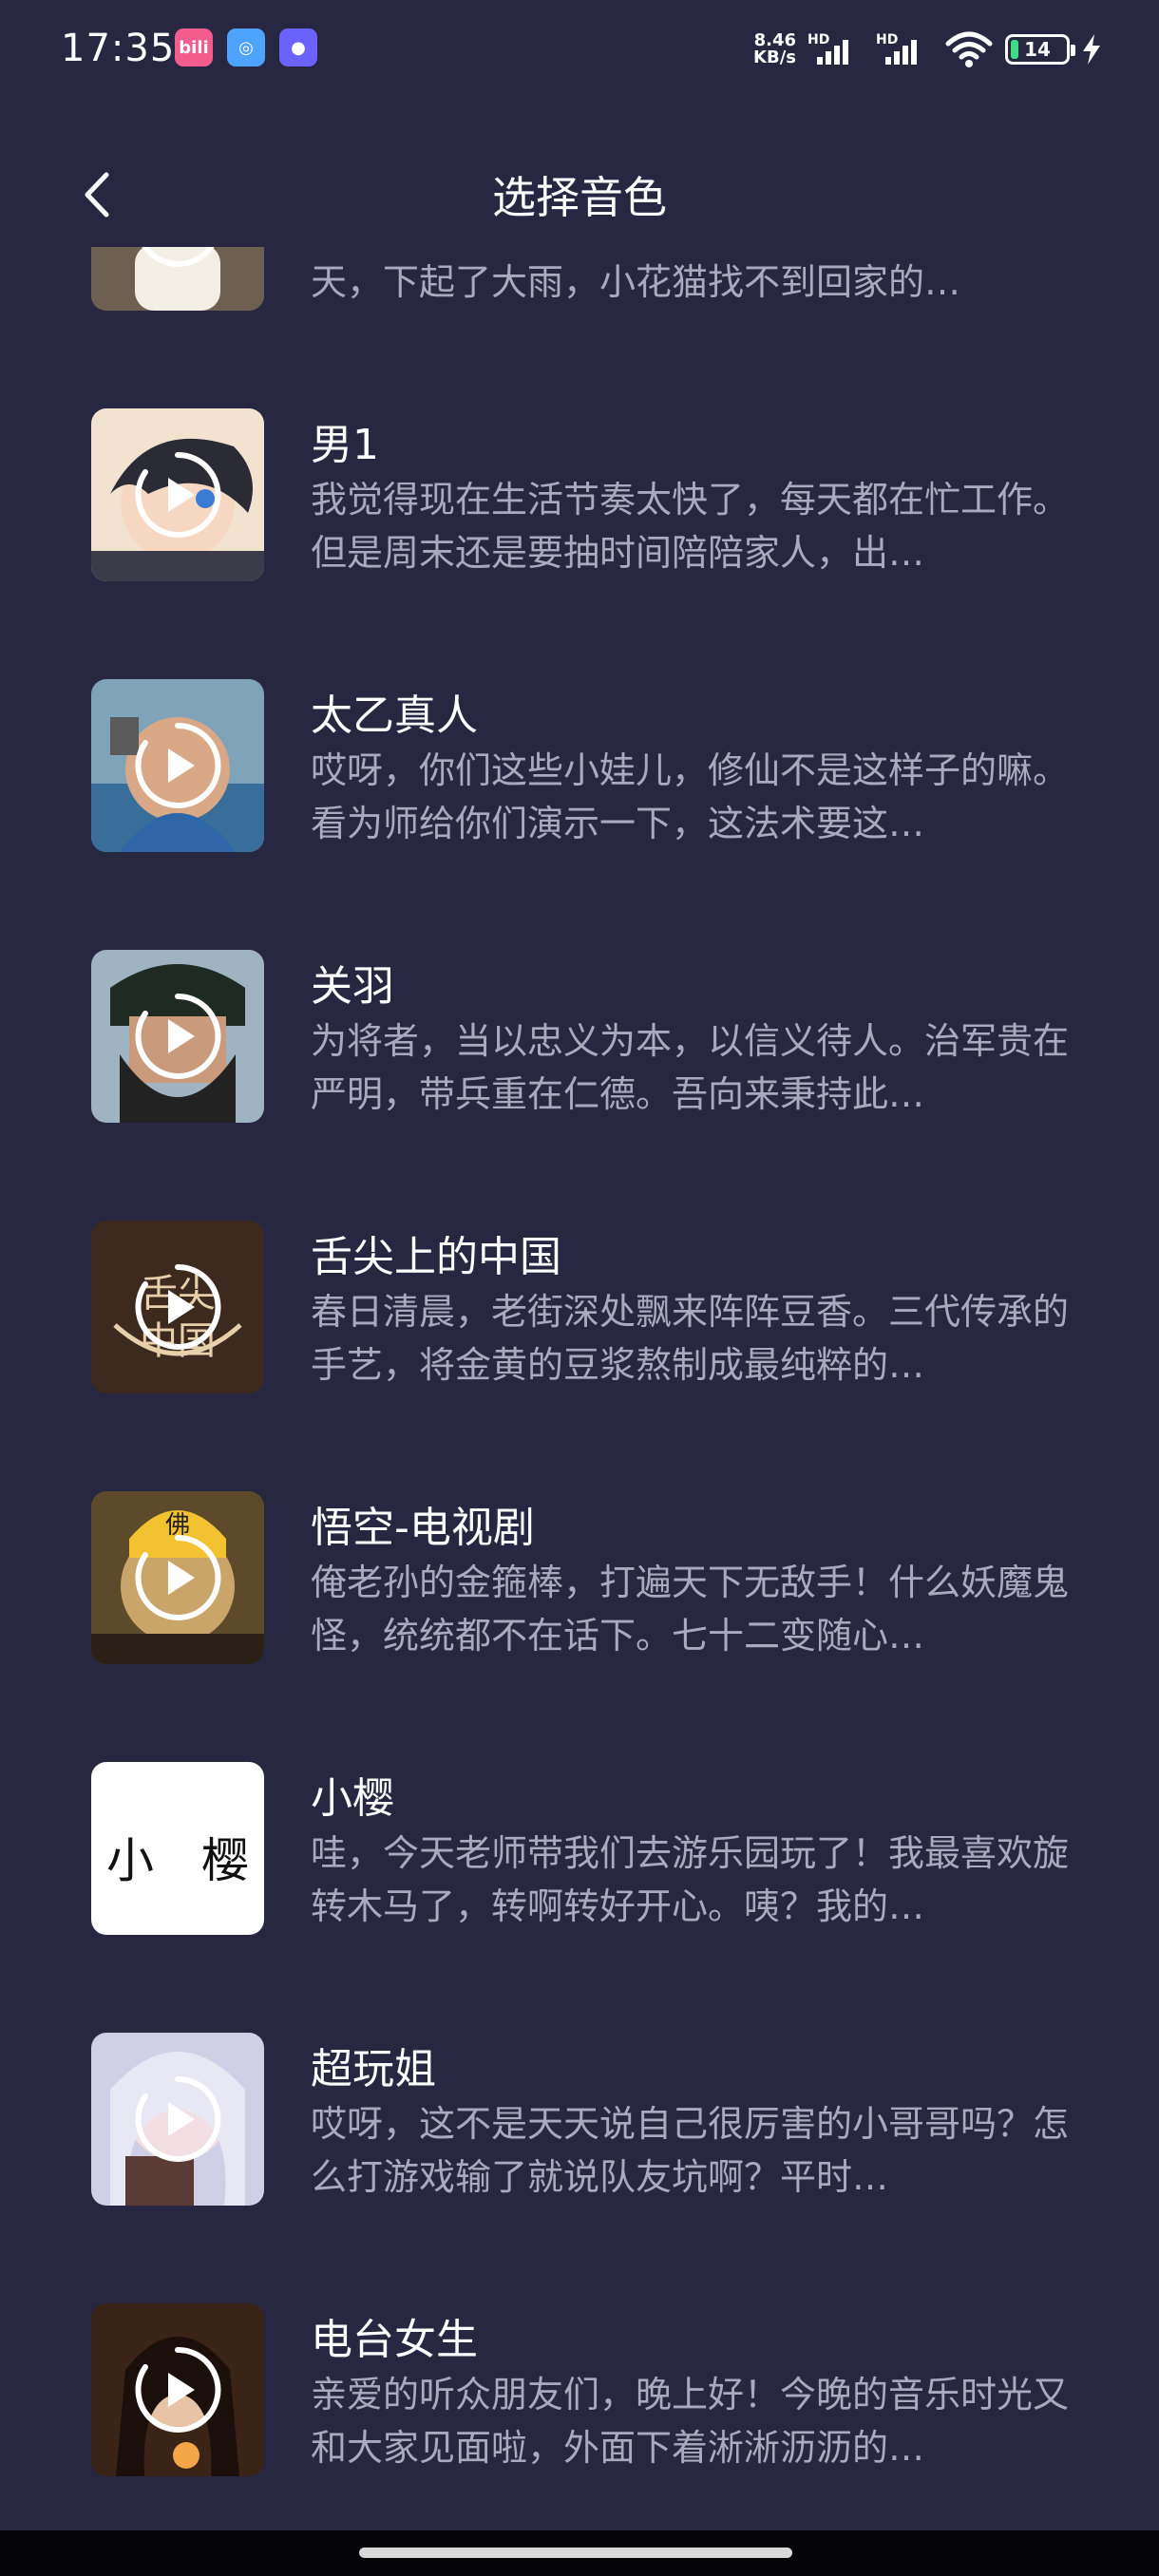 The image size is (1159, 2576). Describe the element at coordinates (1040, 49) in the screenshot. I see `battery-icon: 14` at that location.